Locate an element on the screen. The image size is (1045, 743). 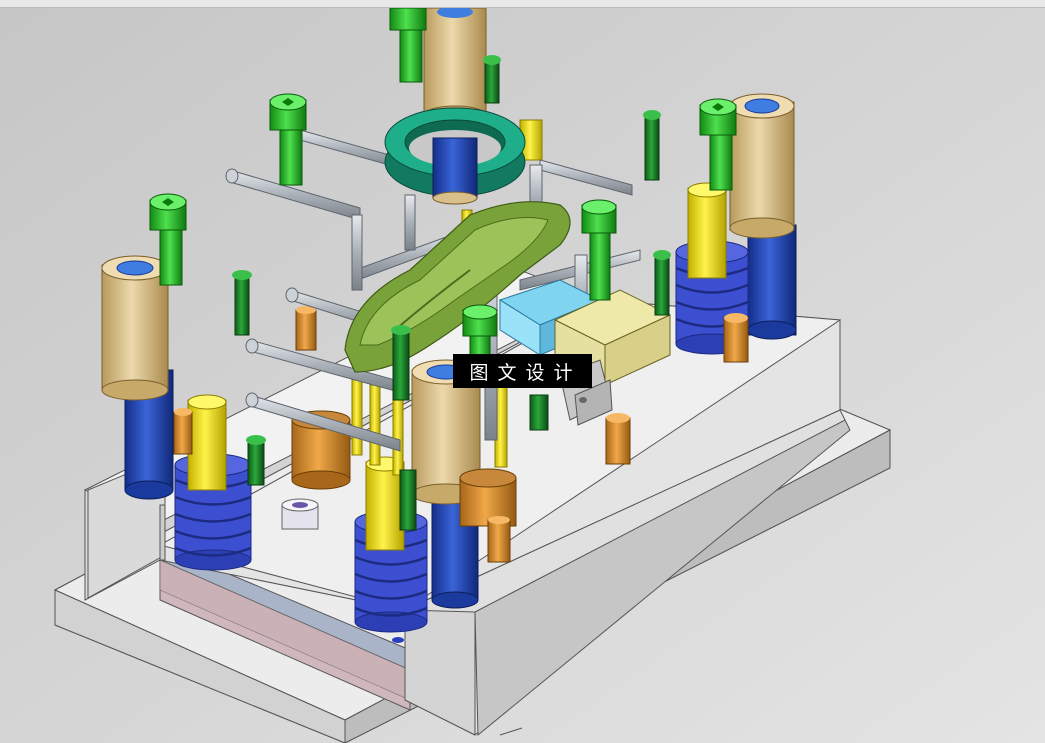
overlay-label: 图文设计 is located at coordinates (522, 371).